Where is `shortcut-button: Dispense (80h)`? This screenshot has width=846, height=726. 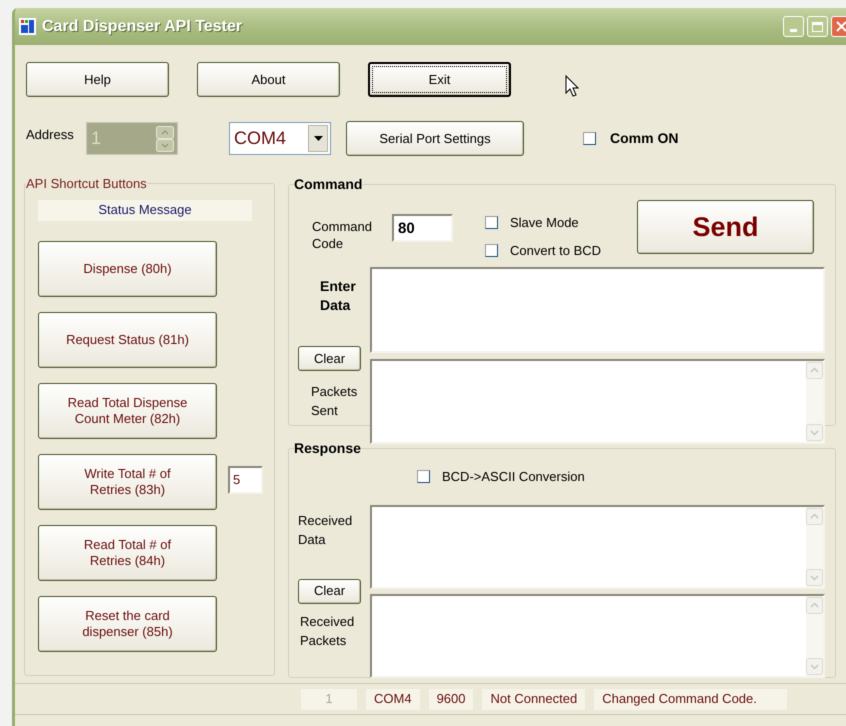
shortcut-button: Dispense (80h) is located at coordinates (127, 268).